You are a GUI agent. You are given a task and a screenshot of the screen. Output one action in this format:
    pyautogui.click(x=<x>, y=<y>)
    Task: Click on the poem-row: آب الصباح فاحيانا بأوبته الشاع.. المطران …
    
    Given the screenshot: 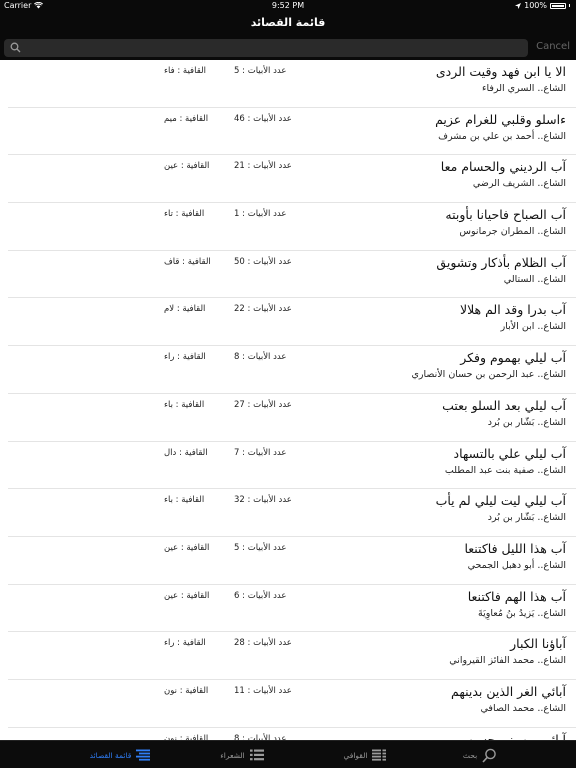 What is the action you would take?
    pyautogui.click(x=292, y=227)
    